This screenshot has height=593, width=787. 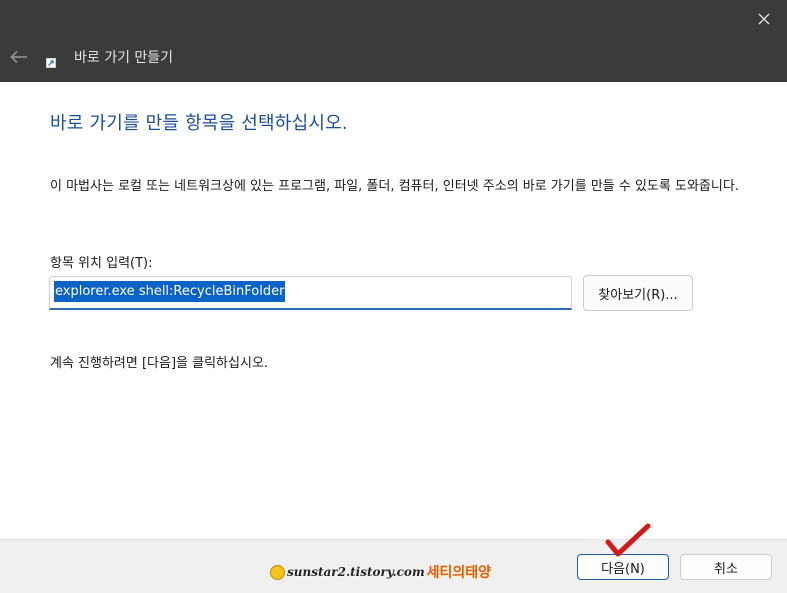 What do you see at coordinates (277, 572) in the screenshot?
I see `smiley-icon` at bounding box center [277, 572].